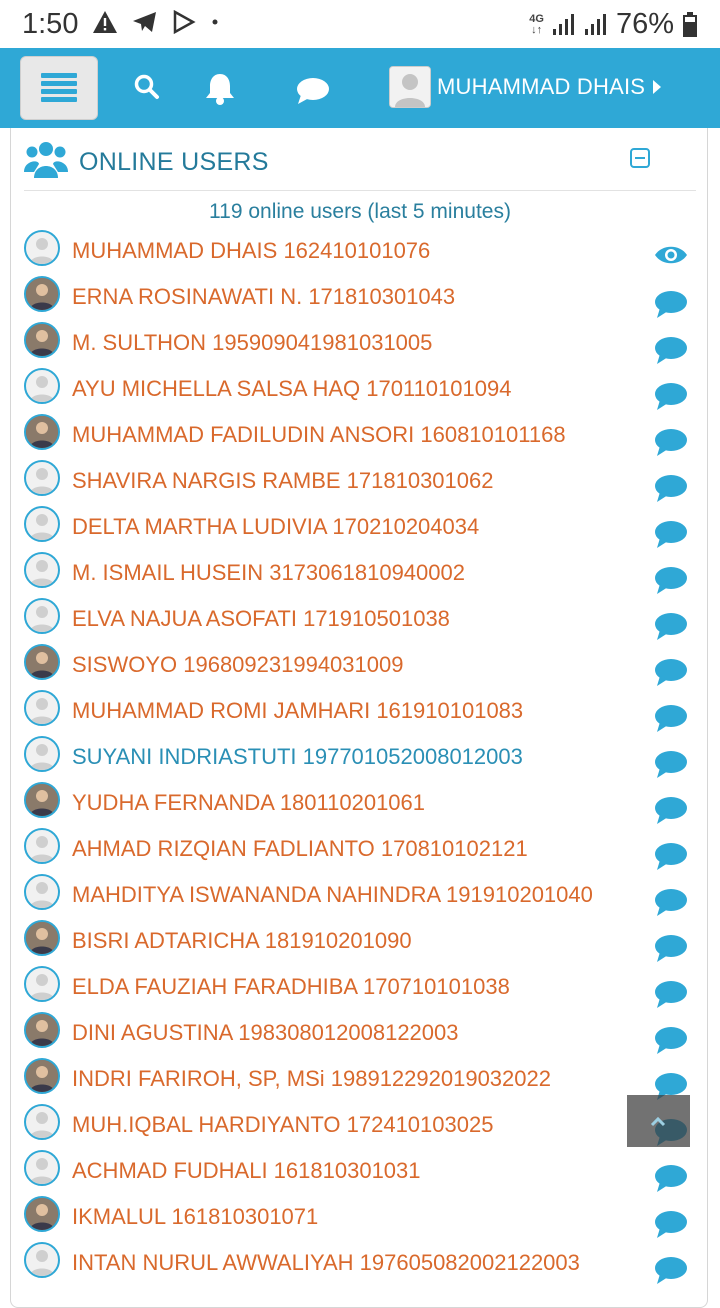  Describe the element at coordinates (220, 89) in the screenshot. I see `bell-icon` at that location.